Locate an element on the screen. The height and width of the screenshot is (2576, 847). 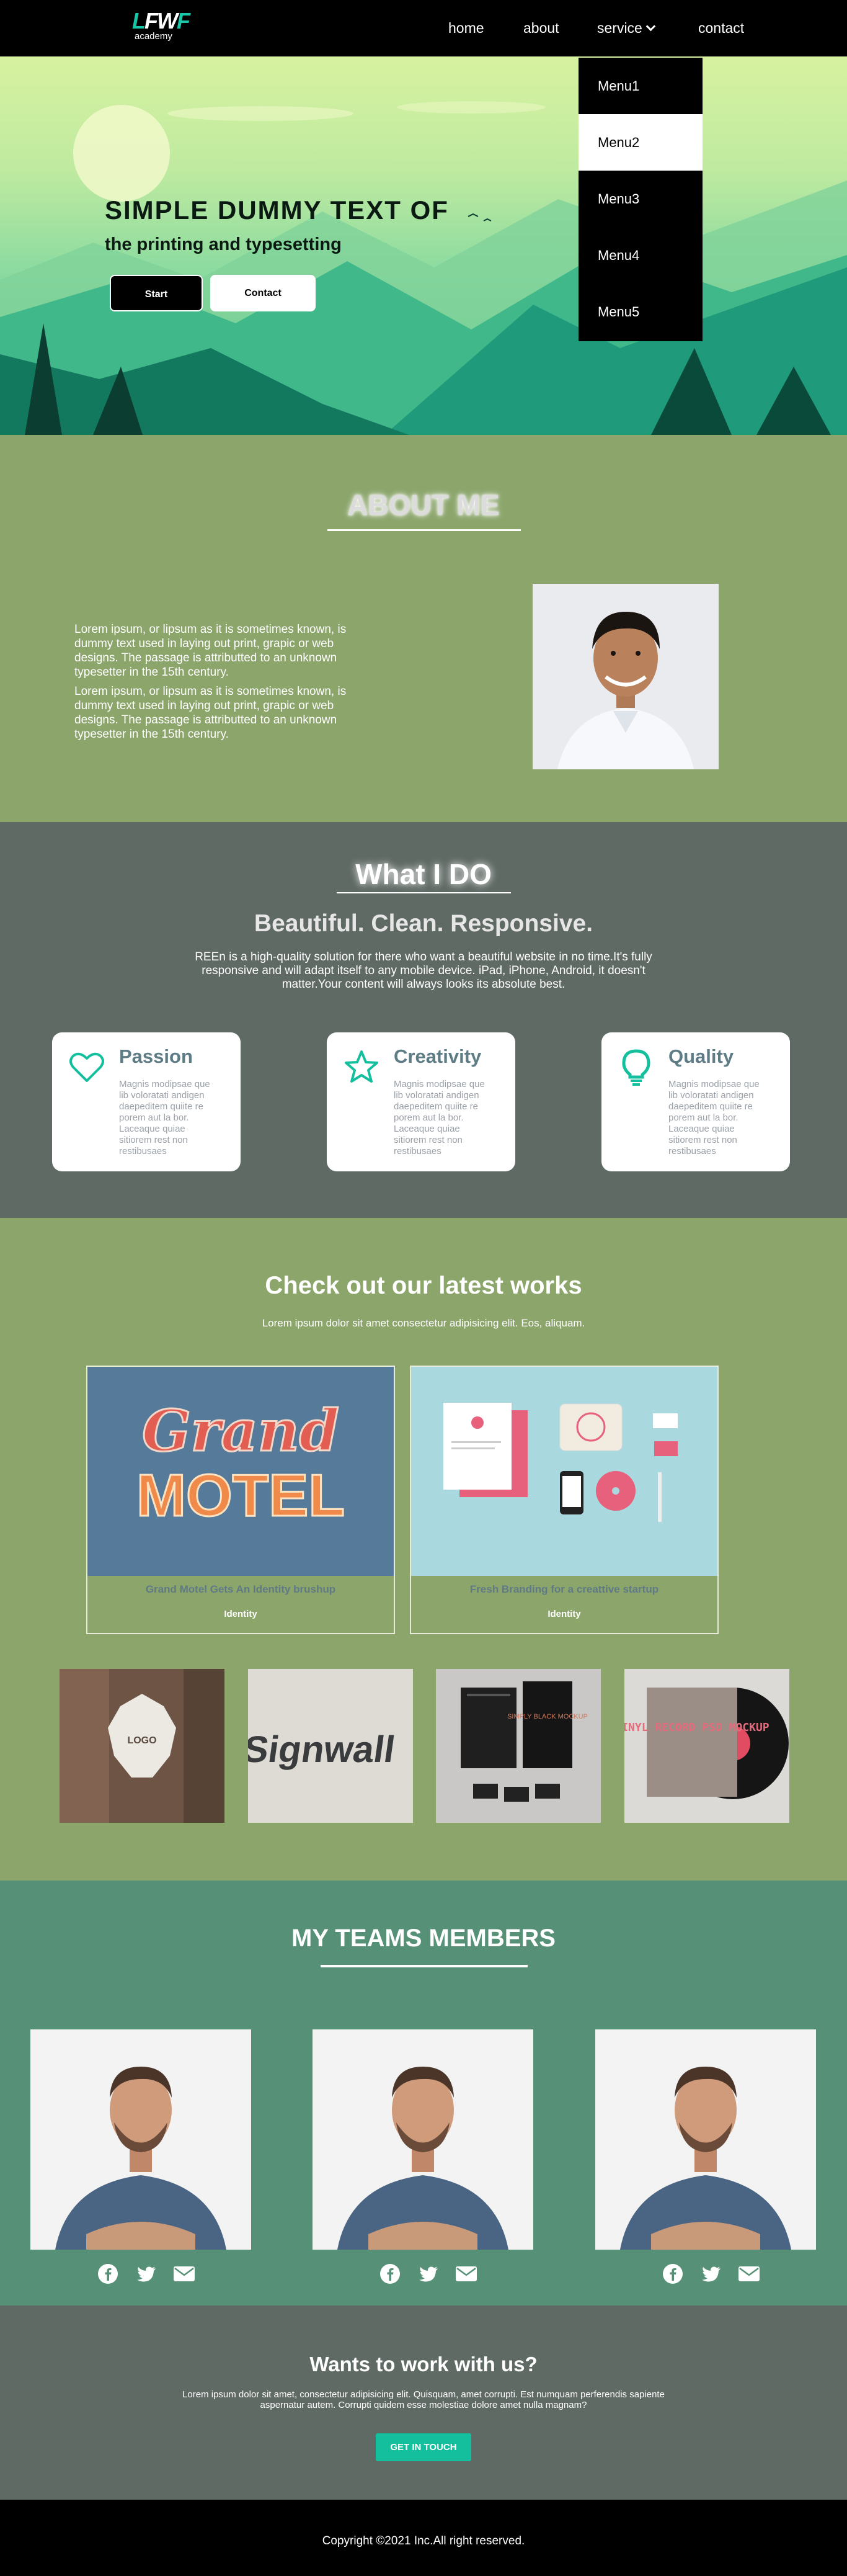
grand-motel-text-top: Grand is located at coordinates (240, 1430).